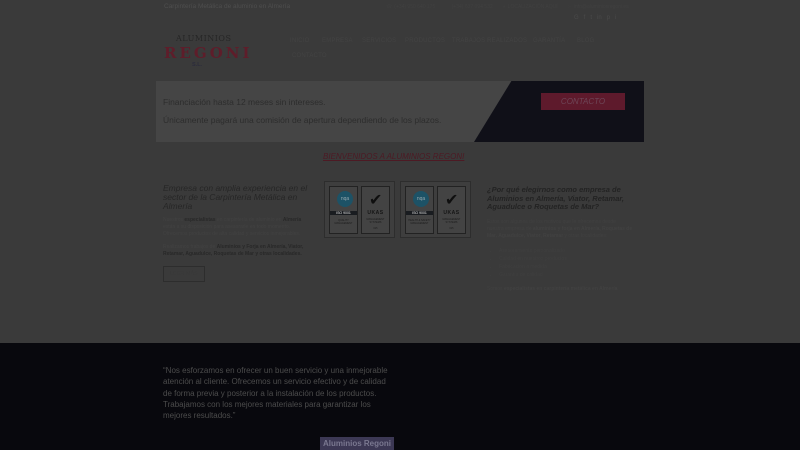  I want to click on read-more-button: LEER MÁS, so click(184, 274).